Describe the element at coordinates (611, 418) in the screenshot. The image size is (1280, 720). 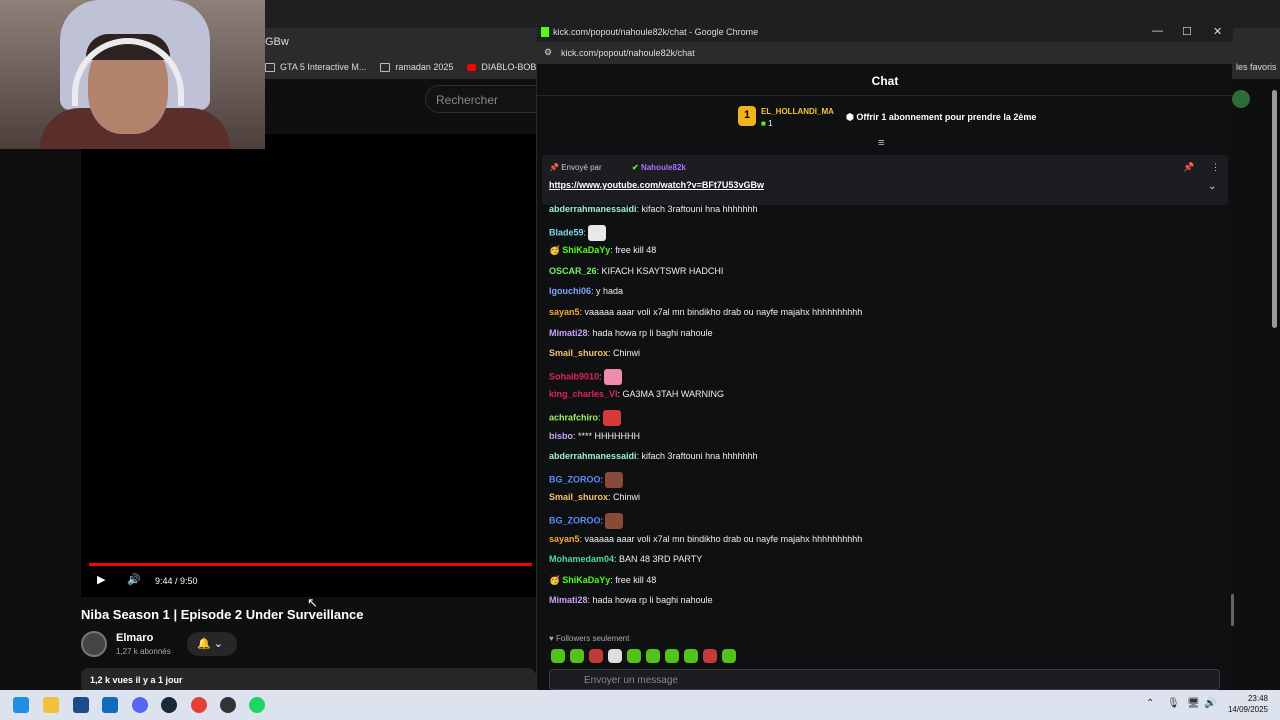
I see `emote-image` at that location.